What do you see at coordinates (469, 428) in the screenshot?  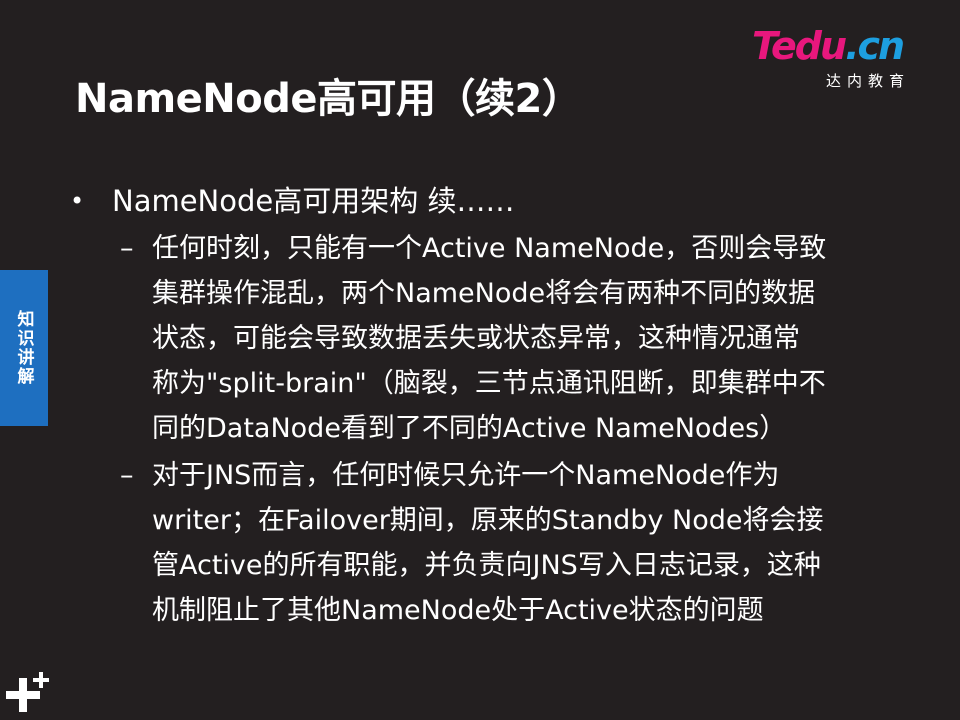 I see `subitem-line: 同的DataNode看到了不同的Active NameNodes）` at bounding box center [469, 428].